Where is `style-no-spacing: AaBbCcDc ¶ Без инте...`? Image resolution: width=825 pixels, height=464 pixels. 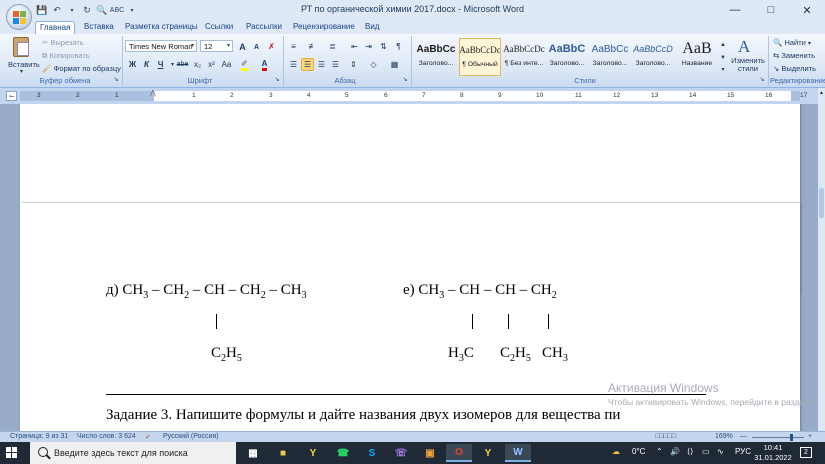 style-no-spacing: AaBbCcDc ¶ Без инте... is located at coordinates (524, 57).